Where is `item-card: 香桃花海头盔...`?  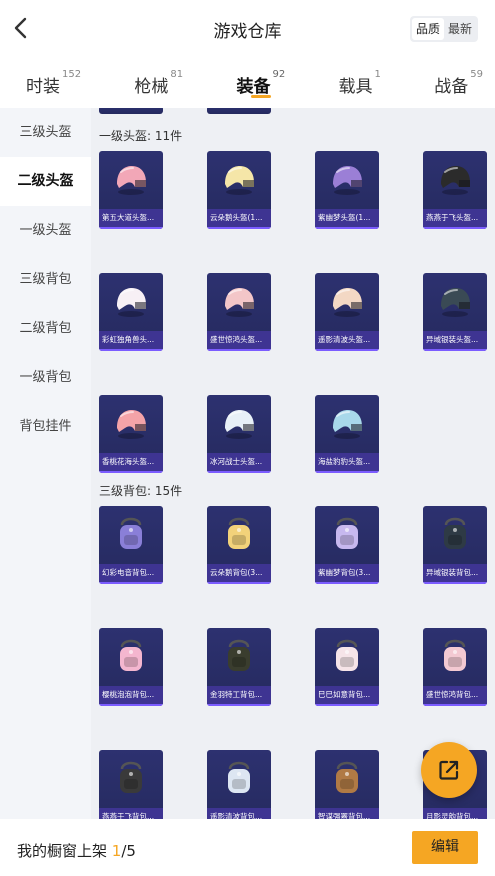
item-card: 香桃花海头盔... is located at coordinates (131, 434).